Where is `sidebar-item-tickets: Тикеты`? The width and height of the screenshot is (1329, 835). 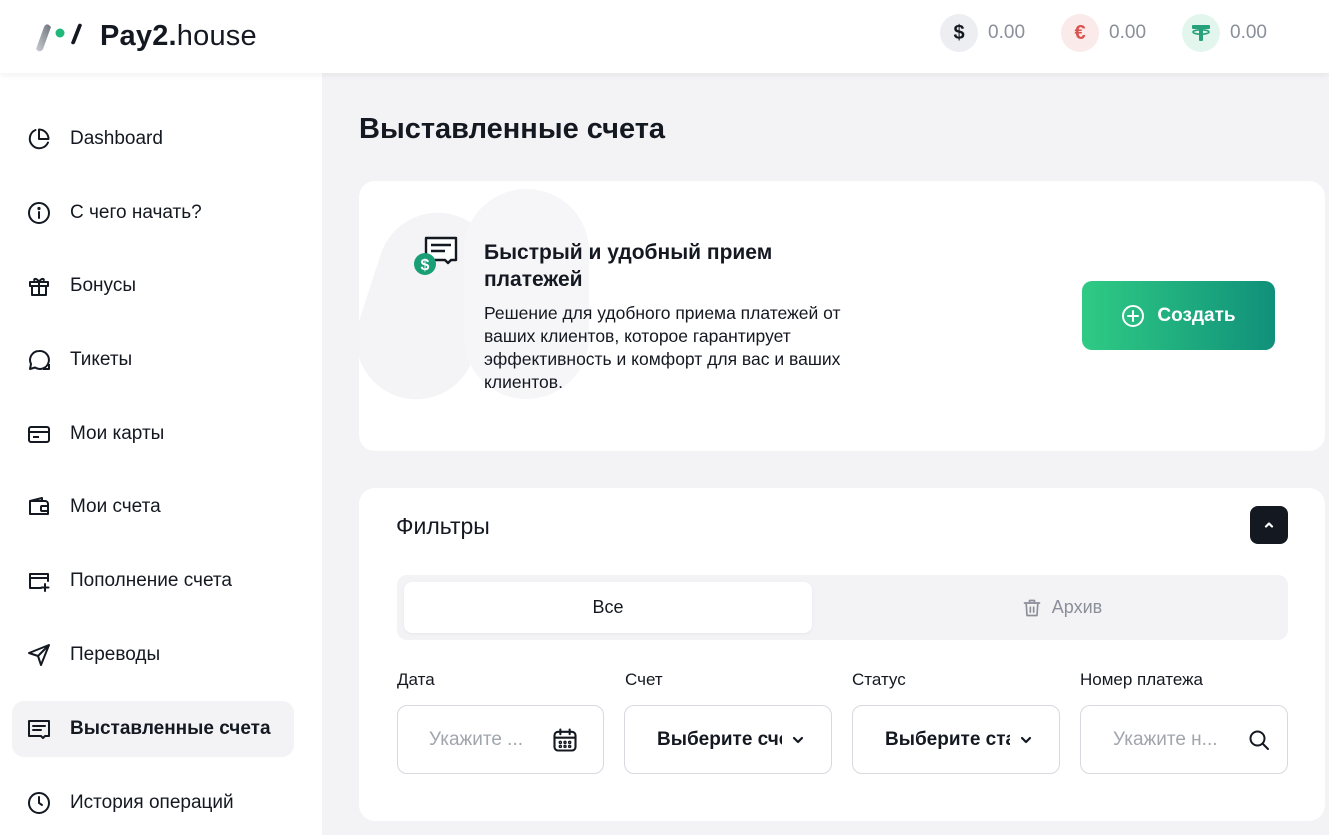 sidebar-item-tickets: Тикеты is located at coordinates (153, 360).